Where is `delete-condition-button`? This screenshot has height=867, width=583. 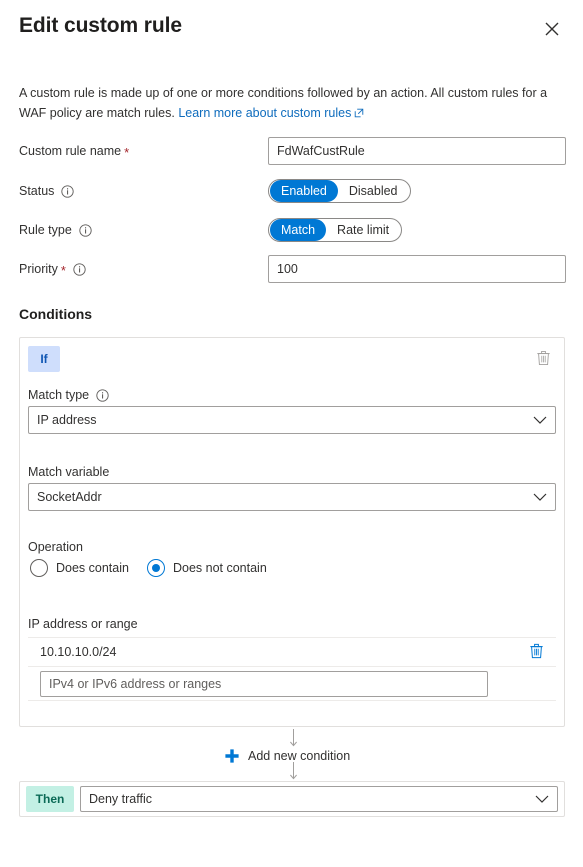
delete-condition-button is located at coordinates (543, 359).